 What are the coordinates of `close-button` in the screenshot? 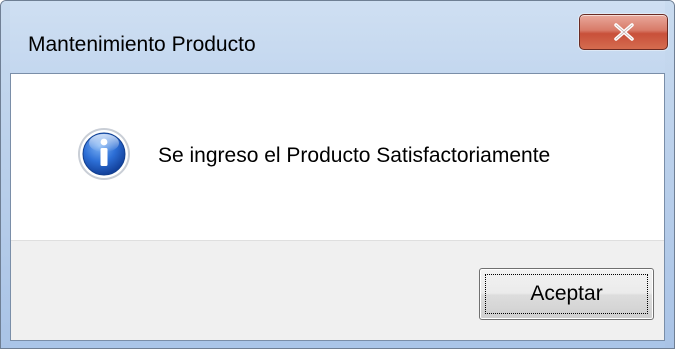 It's located at (623, 32).